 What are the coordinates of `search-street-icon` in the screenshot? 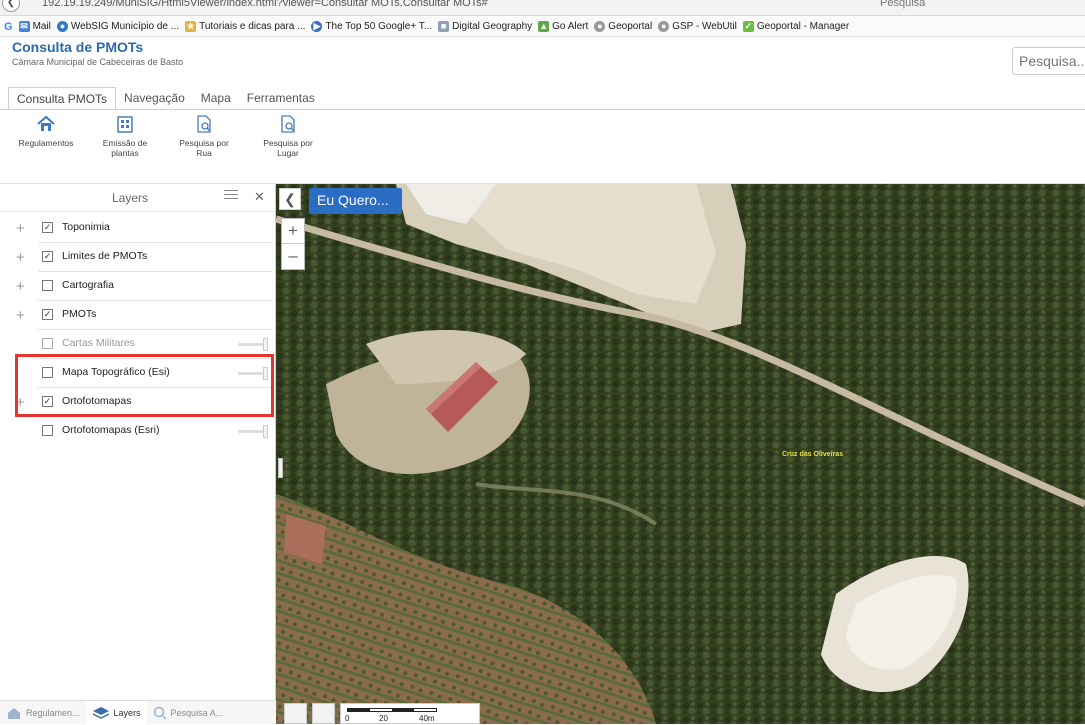 It's located at (204, 124).